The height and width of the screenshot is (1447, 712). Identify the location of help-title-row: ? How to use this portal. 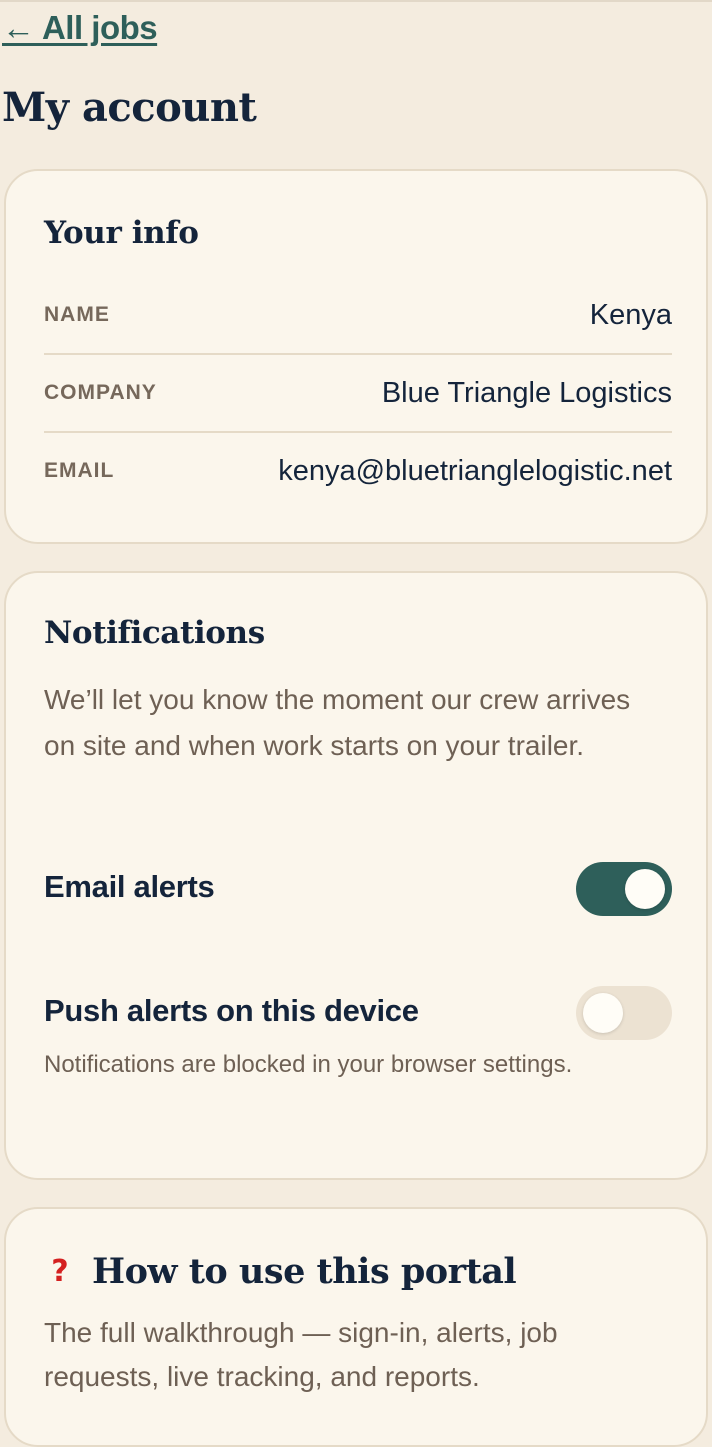
(280, 1272).